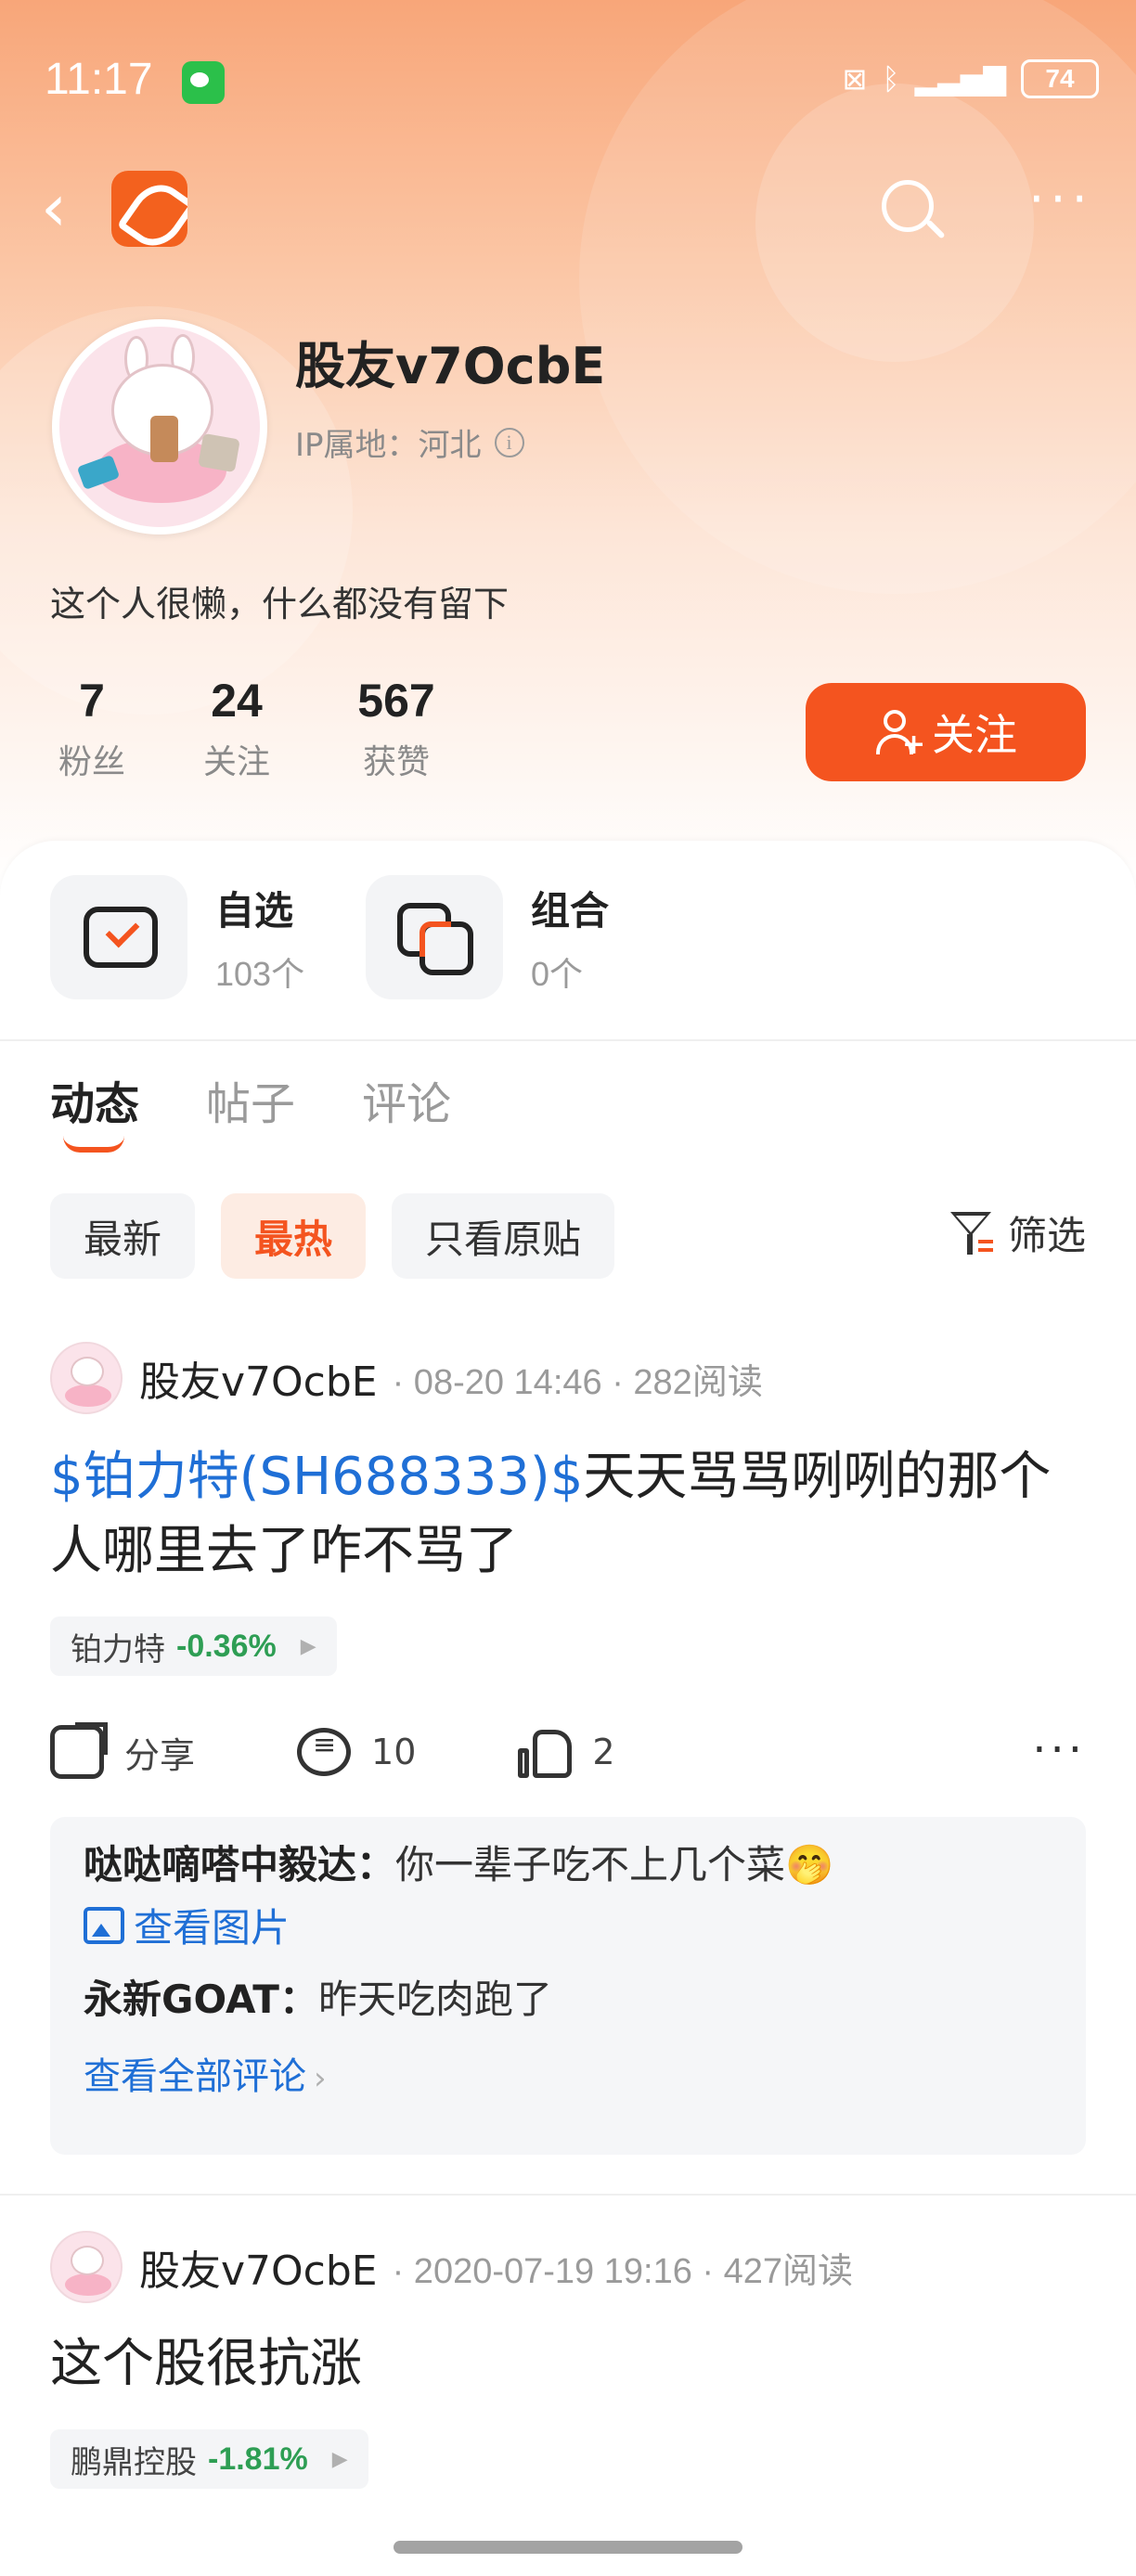  I want to click on asset-portfolio: 组合 0个, so click(487, 937).